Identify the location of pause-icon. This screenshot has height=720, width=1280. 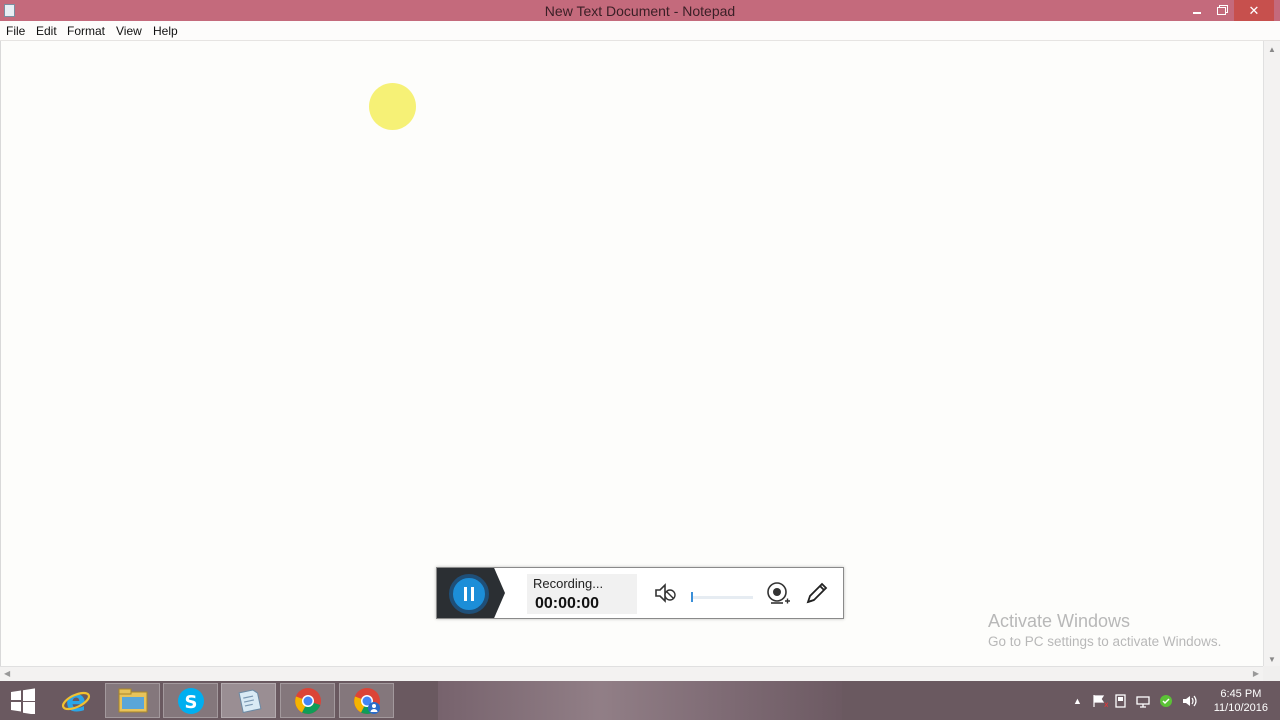
(465, 594).